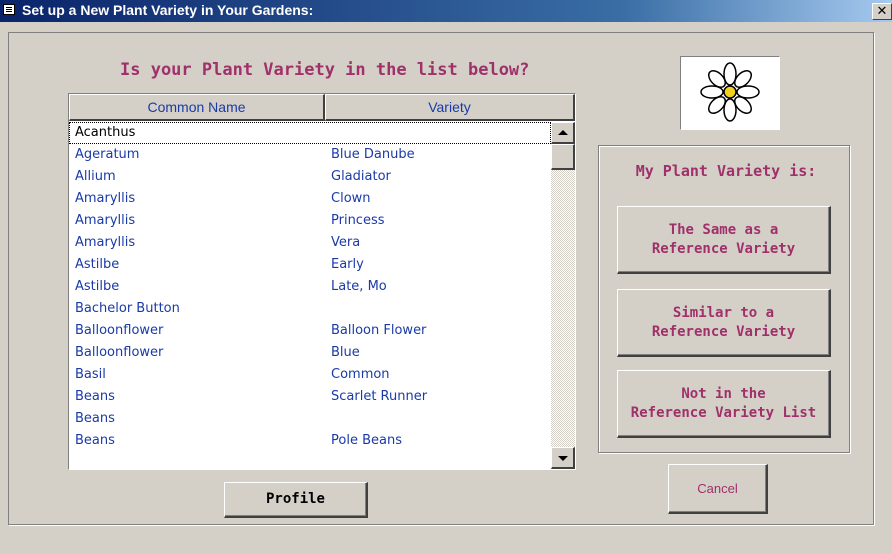 The width and height of the screenshot is (892, 554). What do you see at coordinates (366, 440) in the screenshot?
I see `variety-cell: Pole Beans` at bounding box center [366, 440].